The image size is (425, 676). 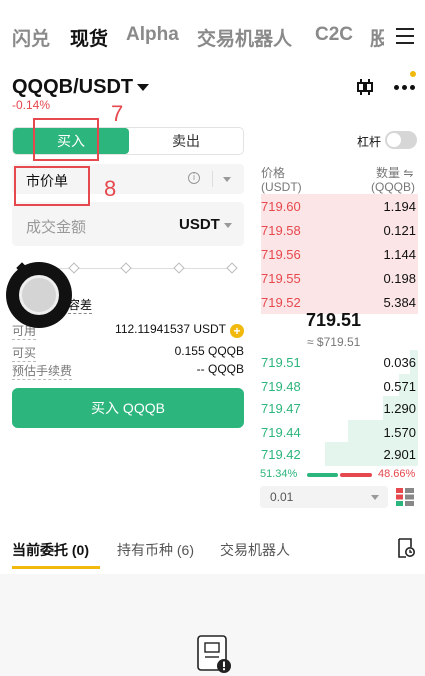 What do you see at coordinates (281, 362) in the screenshot?
I see `bid-price: 719.51` at bounding box center [281, 362].